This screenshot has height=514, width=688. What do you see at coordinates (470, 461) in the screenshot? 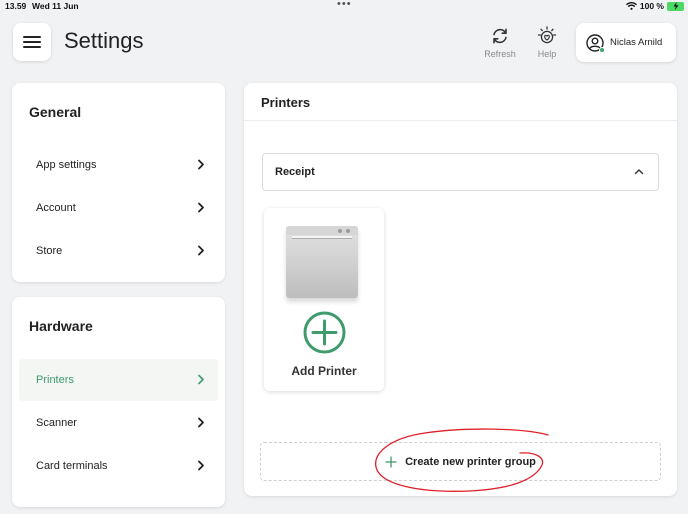
I see `create-group-label: Create new printer group` at bounding box center [470, 461].